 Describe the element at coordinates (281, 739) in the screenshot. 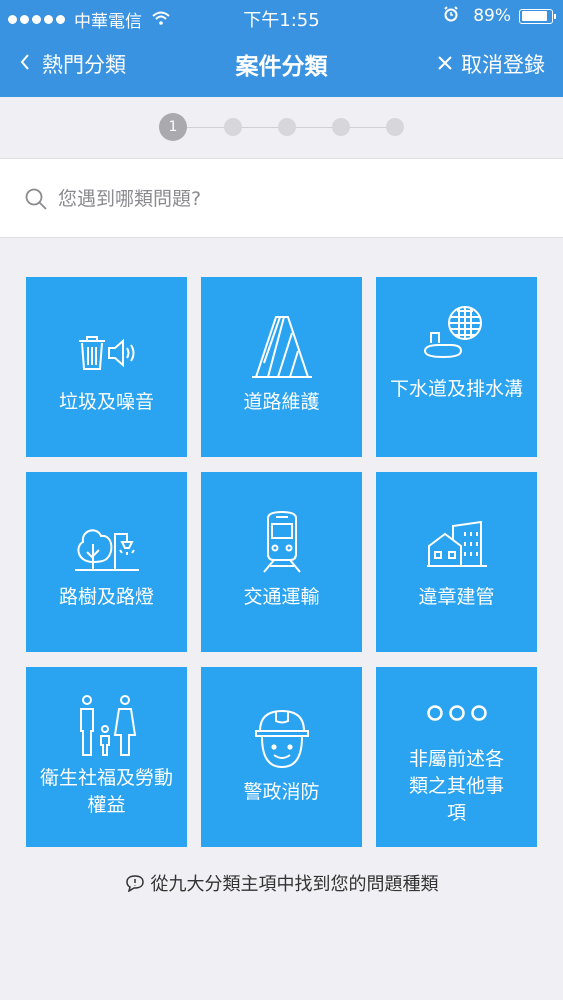

I see `hardhat-worker-icon` at that location.